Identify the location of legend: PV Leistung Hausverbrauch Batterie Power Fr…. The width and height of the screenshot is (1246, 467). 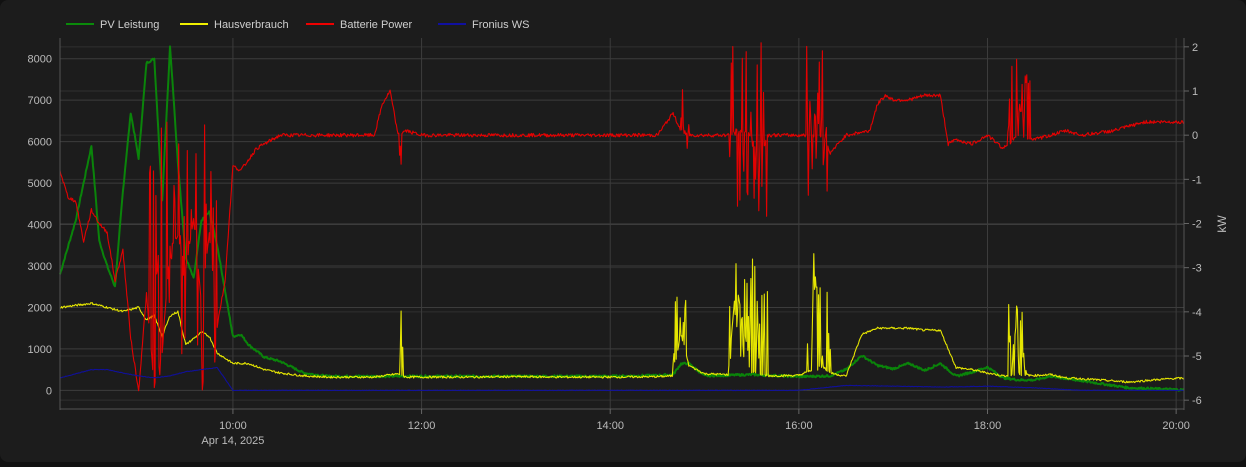
(297, 25).